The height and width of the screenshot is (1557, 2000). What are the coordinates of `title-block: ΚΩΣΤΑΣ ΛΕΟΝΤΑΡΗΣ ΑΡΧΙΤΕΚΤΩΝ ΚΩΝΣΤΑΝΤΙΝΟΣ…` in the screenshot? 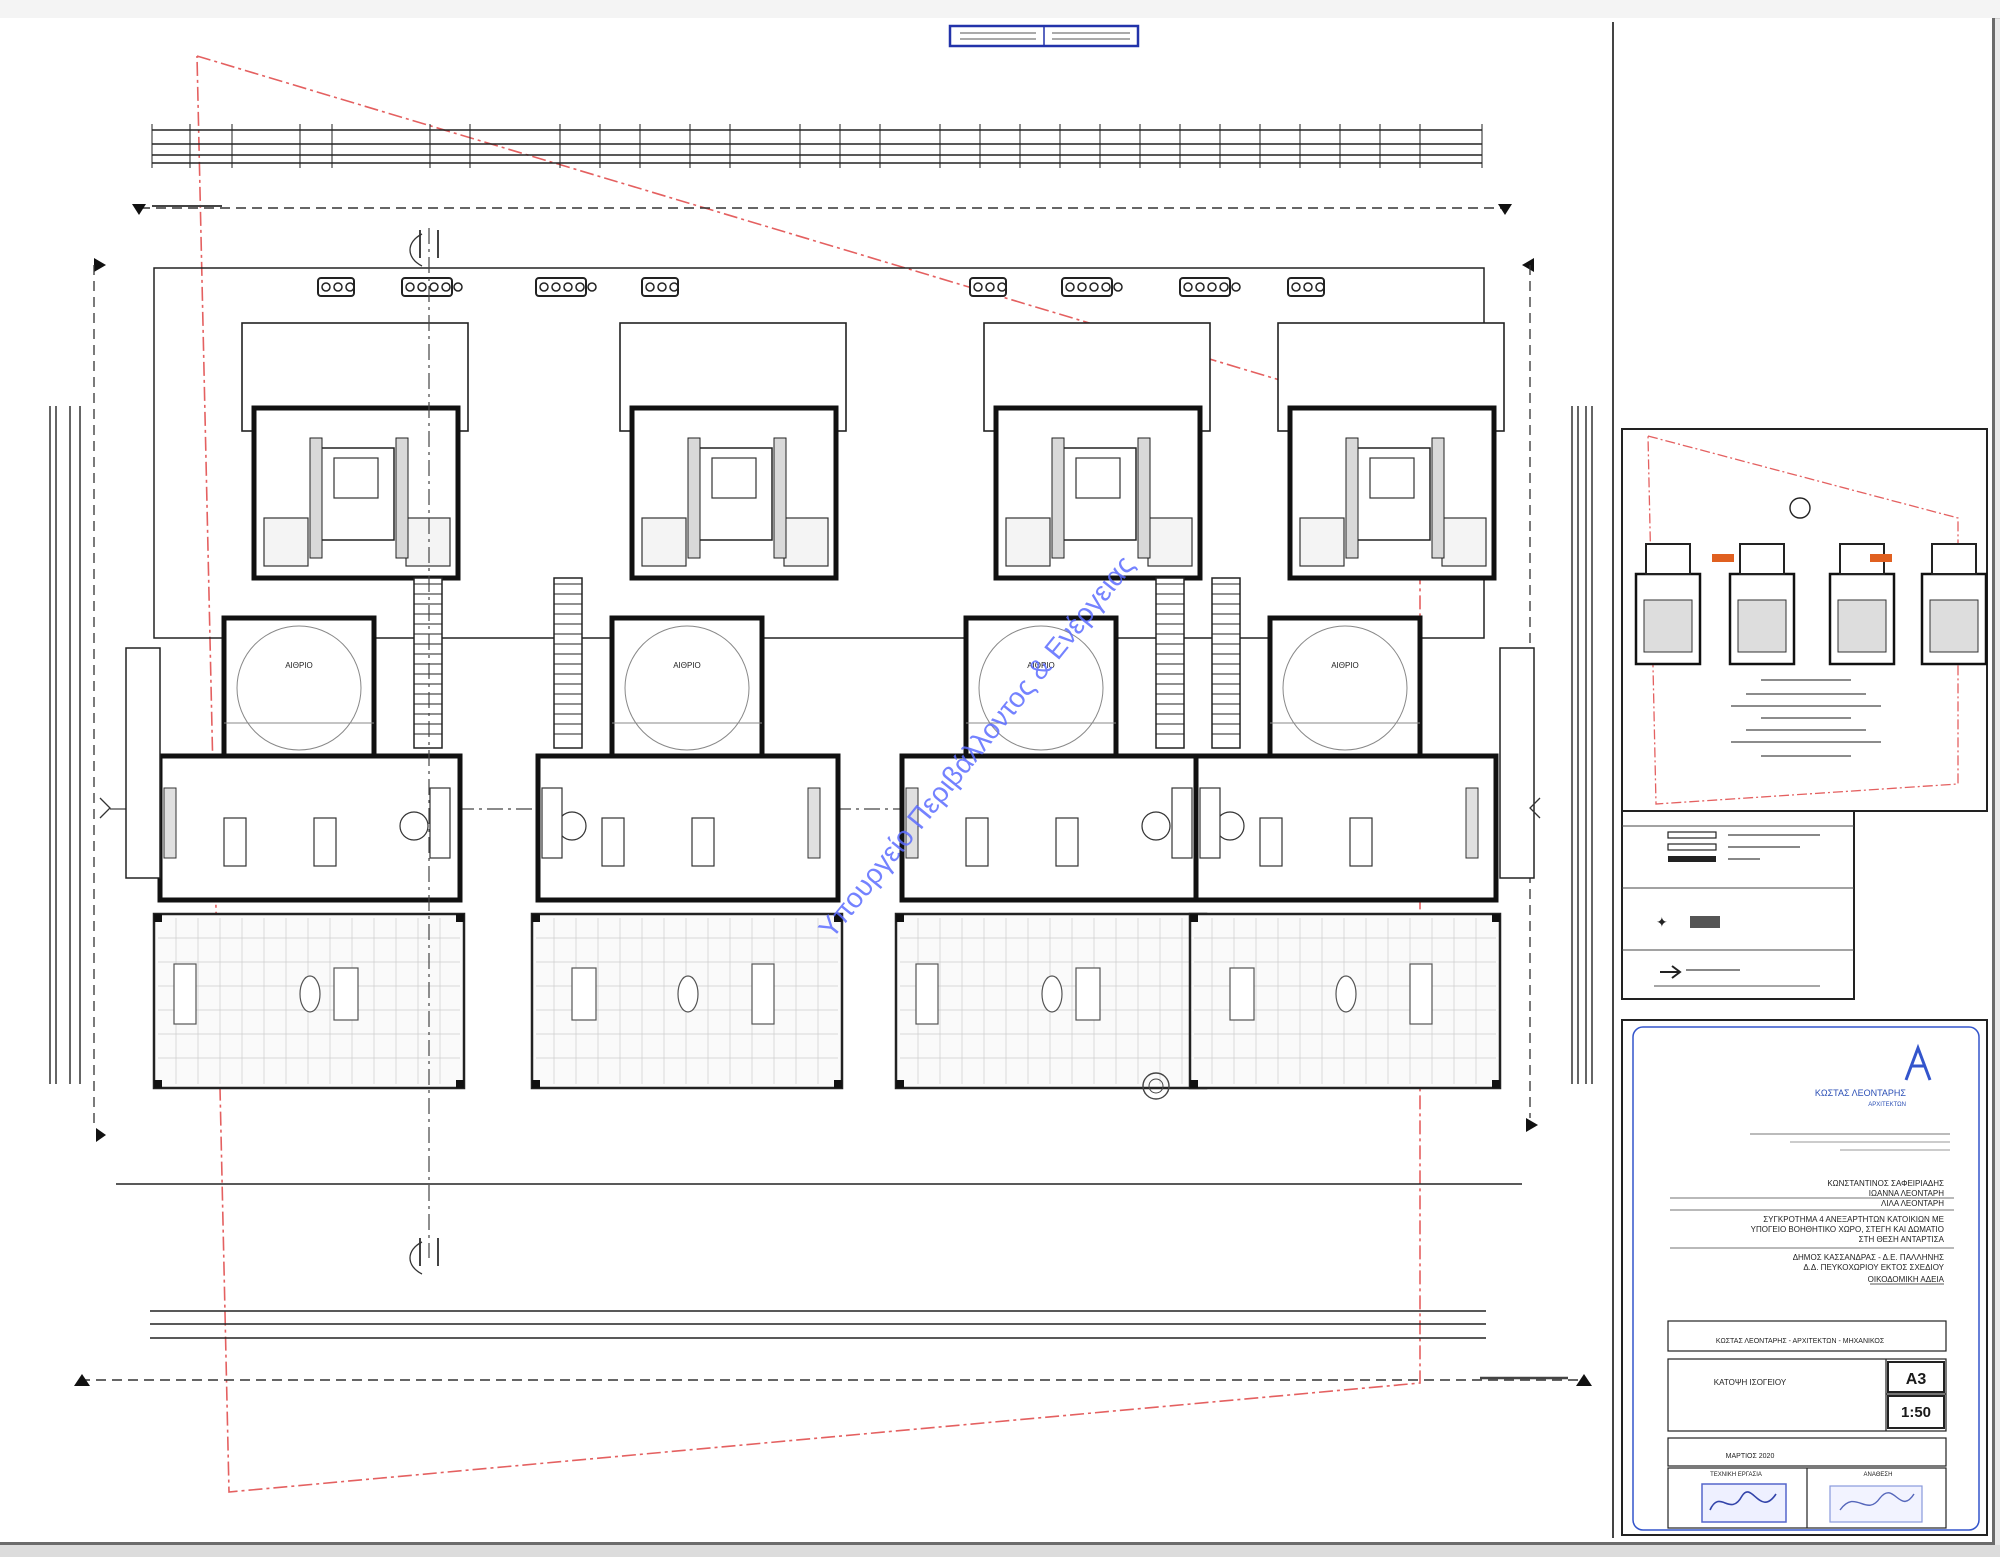 It's located at (1804, 1277).